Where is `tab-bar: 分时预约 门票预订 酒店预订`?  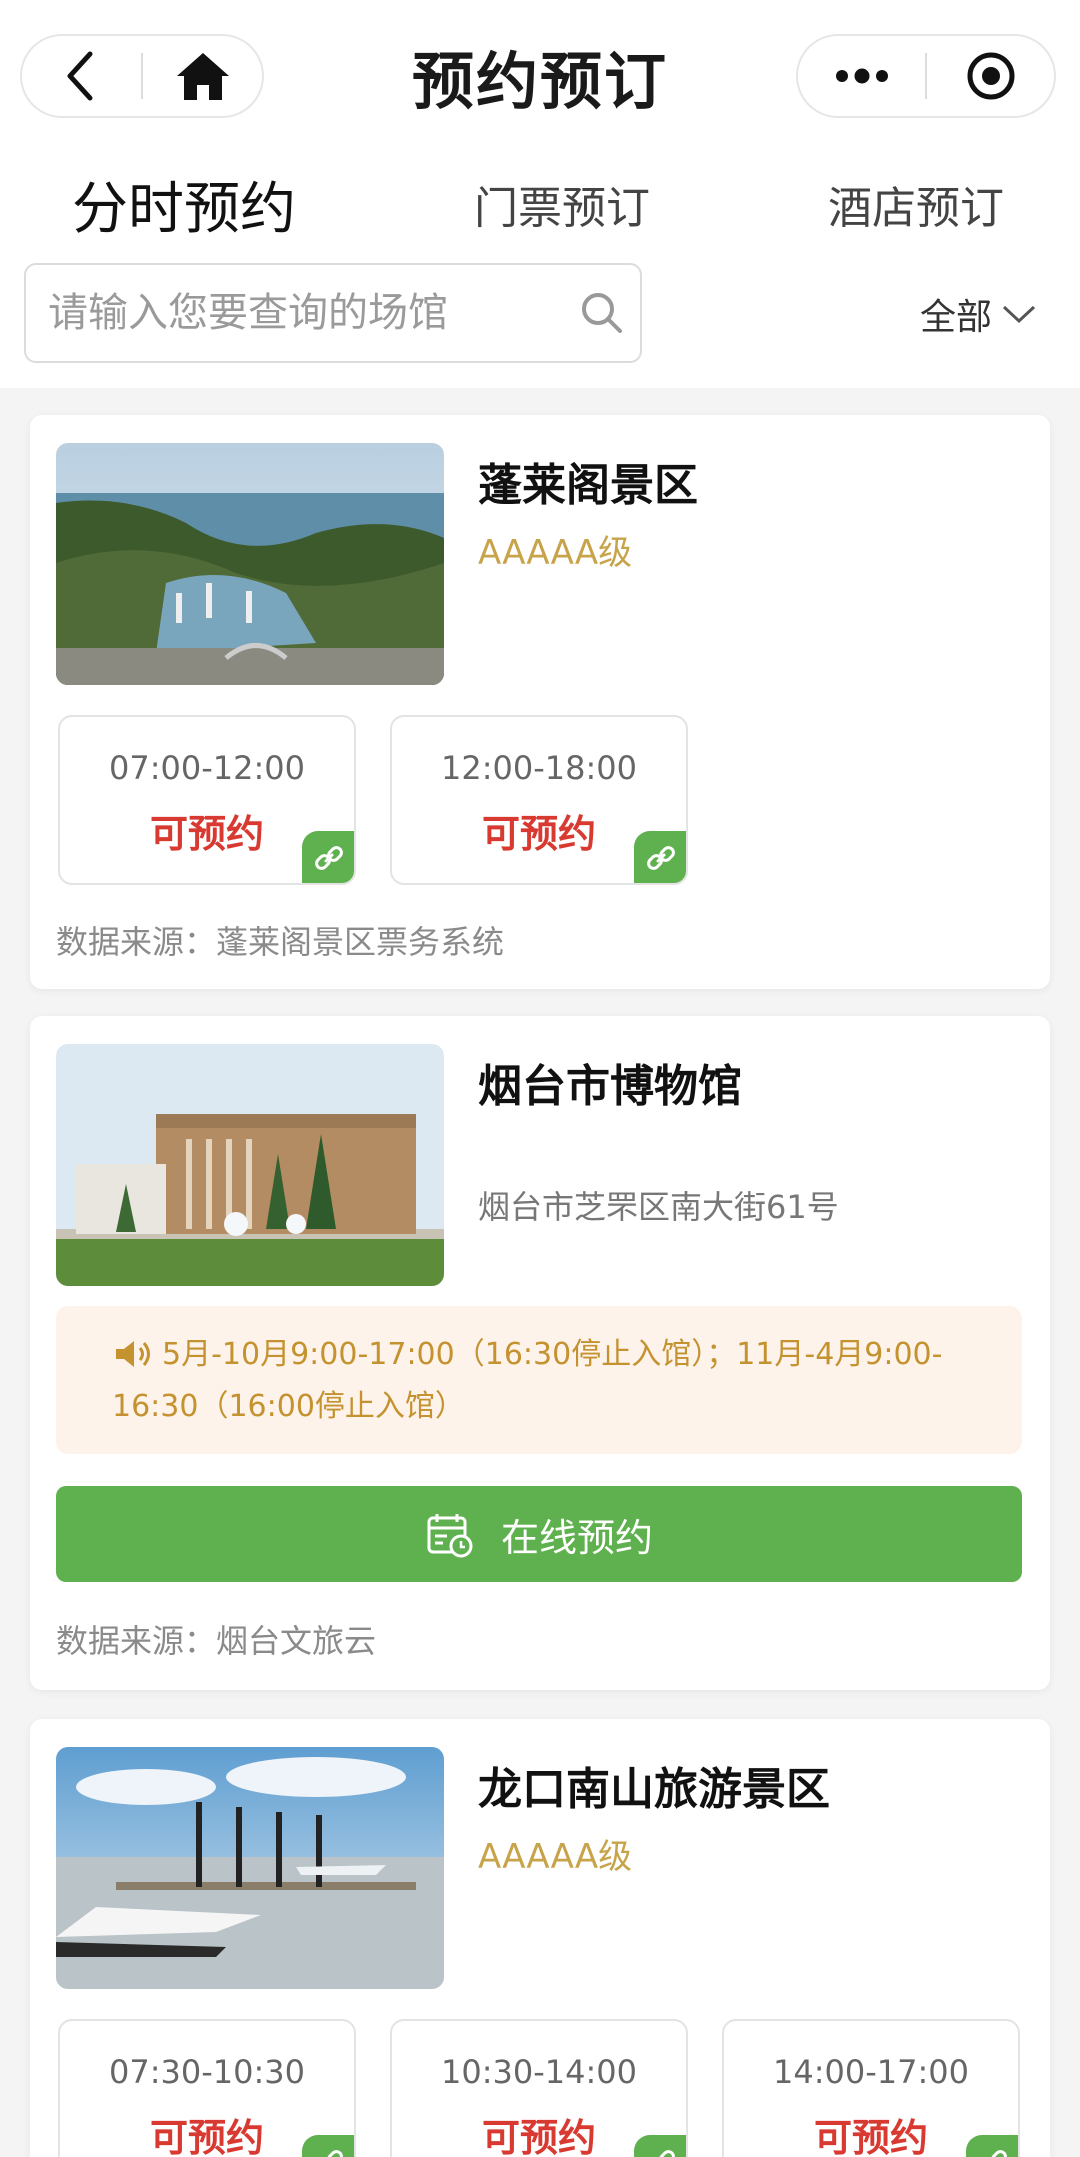
tab-bar: 分时预约 门票预订 酒店预订 is located at coordinates (540, 204).